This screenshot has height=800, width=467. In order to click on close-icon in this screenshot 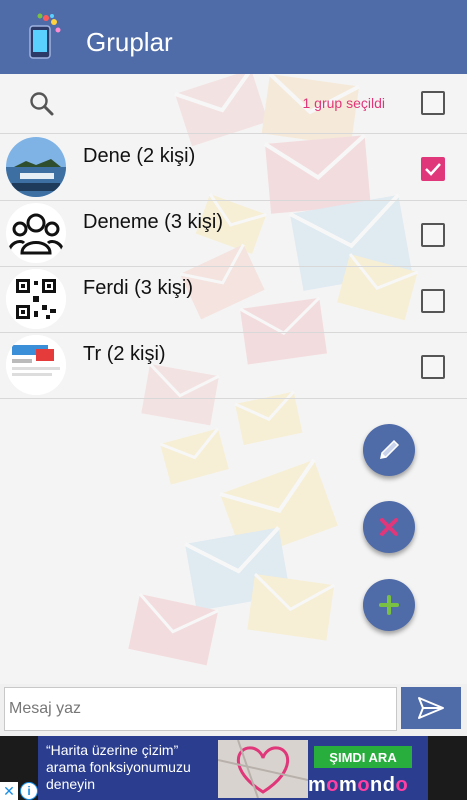, I will do `click(389, 527)`.